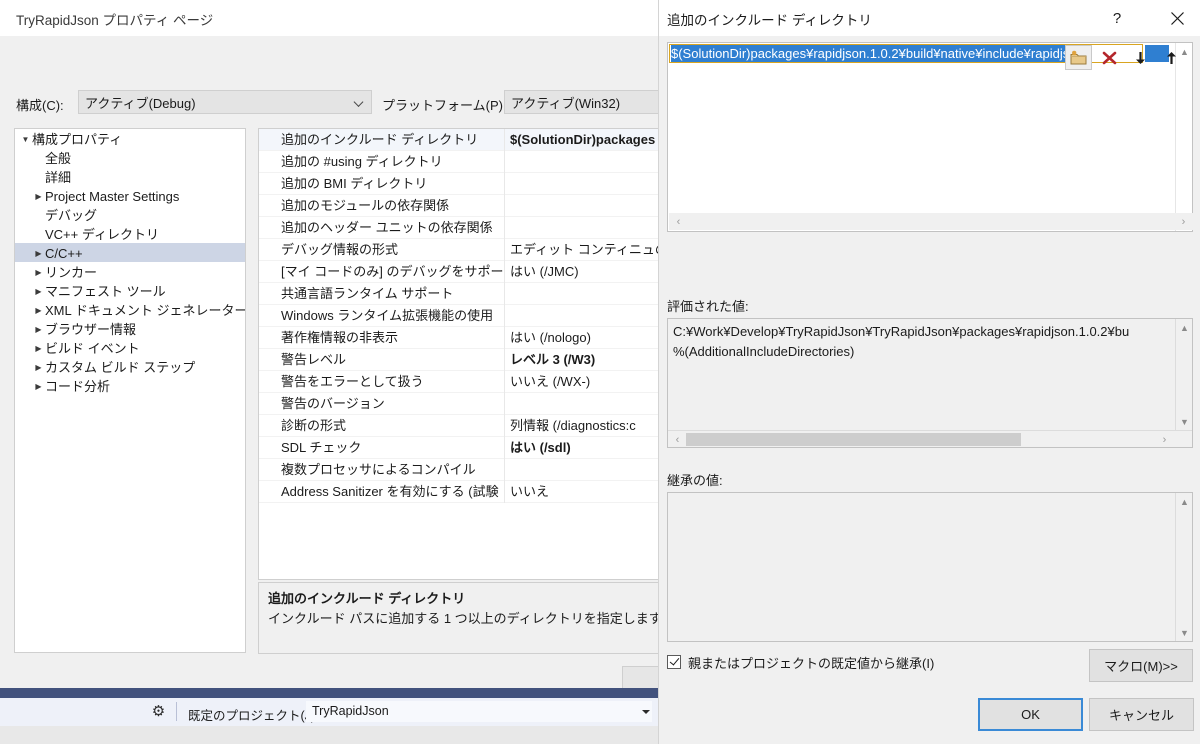  Describe the element at coordinates (581, 426) in the screenshot. I see `property-value: 列情報 (/diagnostics:c` at that location.